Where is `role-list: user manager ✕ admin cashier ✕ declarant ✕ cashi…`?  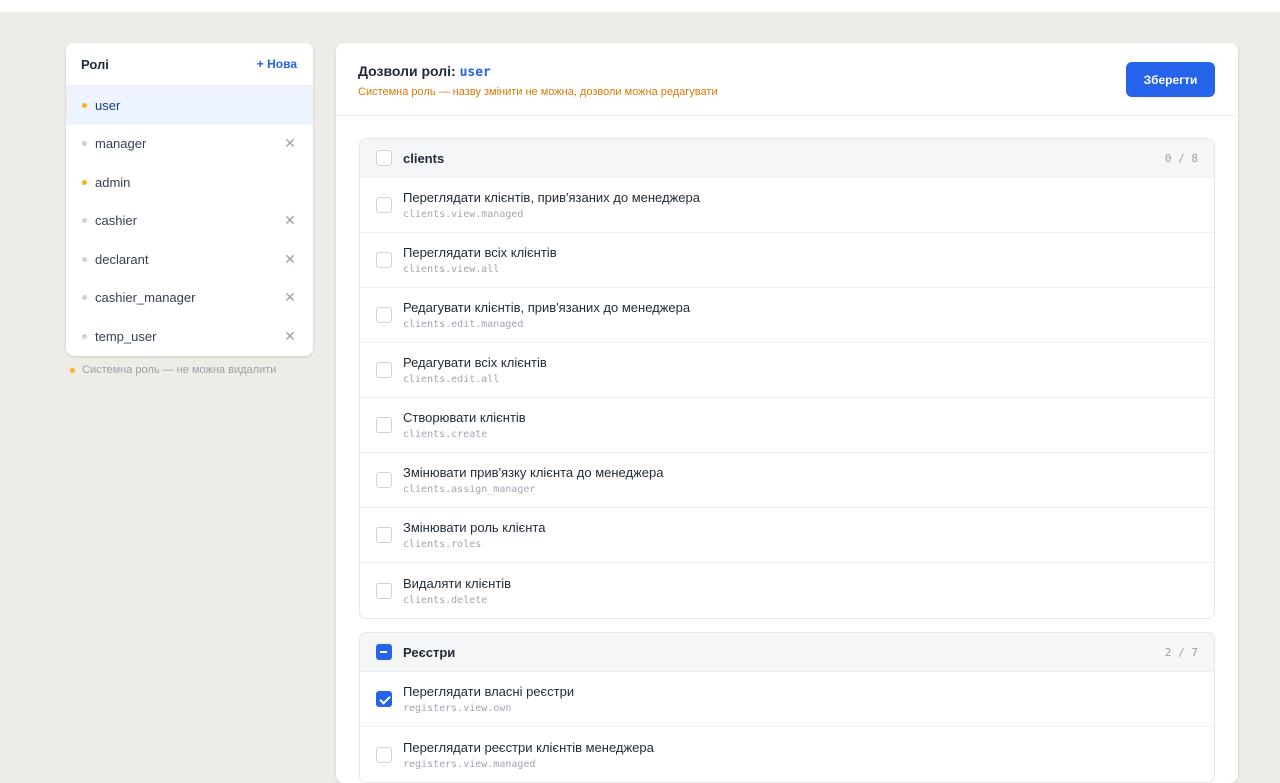
role-list: user manager ✕ admin cashier ✕ declarant ✕ cashi… is located at coordinates (189, 221).